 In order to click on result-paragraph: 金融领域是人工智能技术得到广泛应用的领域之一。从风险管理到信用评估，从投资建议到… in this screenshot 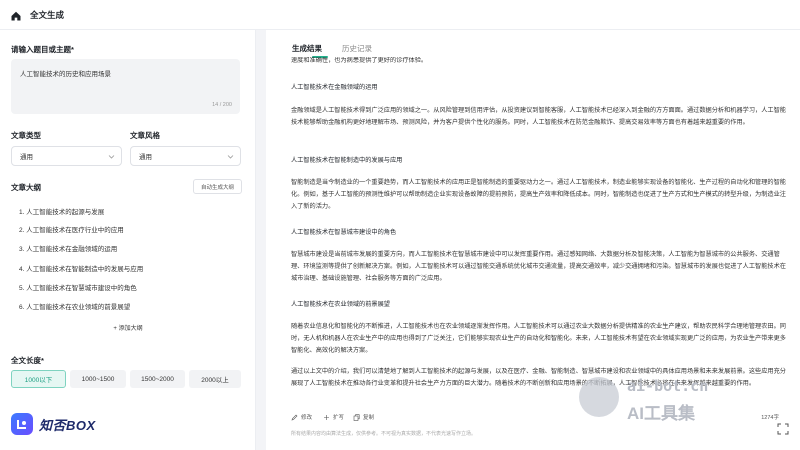, I will do `click(538, 116)`.